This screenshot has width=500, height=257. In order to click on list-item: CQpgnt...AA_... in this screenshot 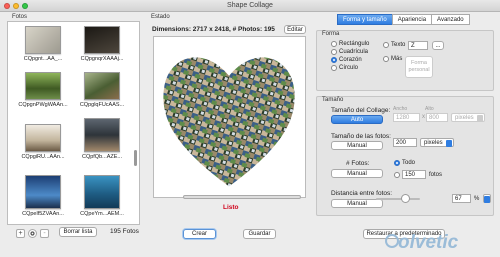, I will do `click(43, 44)`.